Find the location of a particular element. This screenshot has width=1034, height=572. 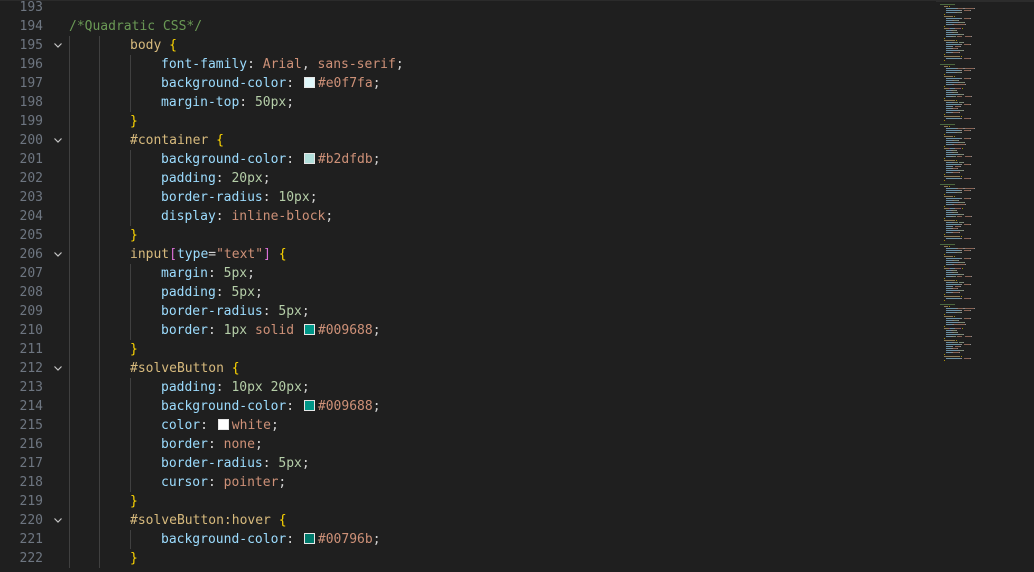

code-token: } is located at coordinates (134, 349).